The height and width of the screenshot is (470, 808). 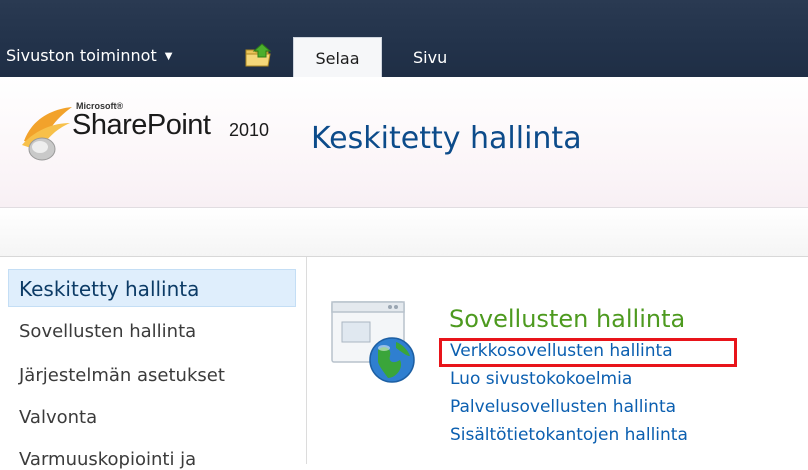 What do you see at coordinates (107, 331) in the screenshot?
I see `quick-launch-item-application-management: Sovellusten hallinta` at bounding box center [107, 331].